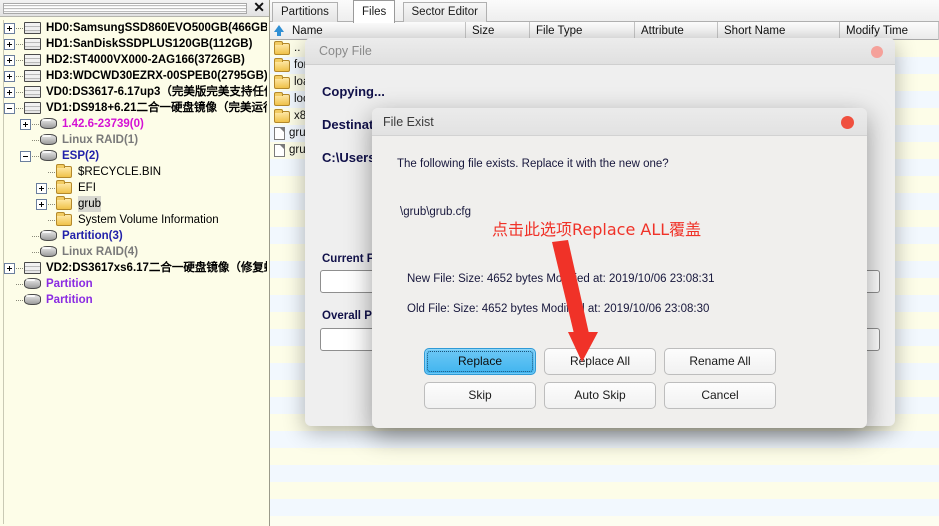  Describe the element at coordinates (92, 236) in the screenshot. I see `tree-item-label: Partition(3)` at that location.